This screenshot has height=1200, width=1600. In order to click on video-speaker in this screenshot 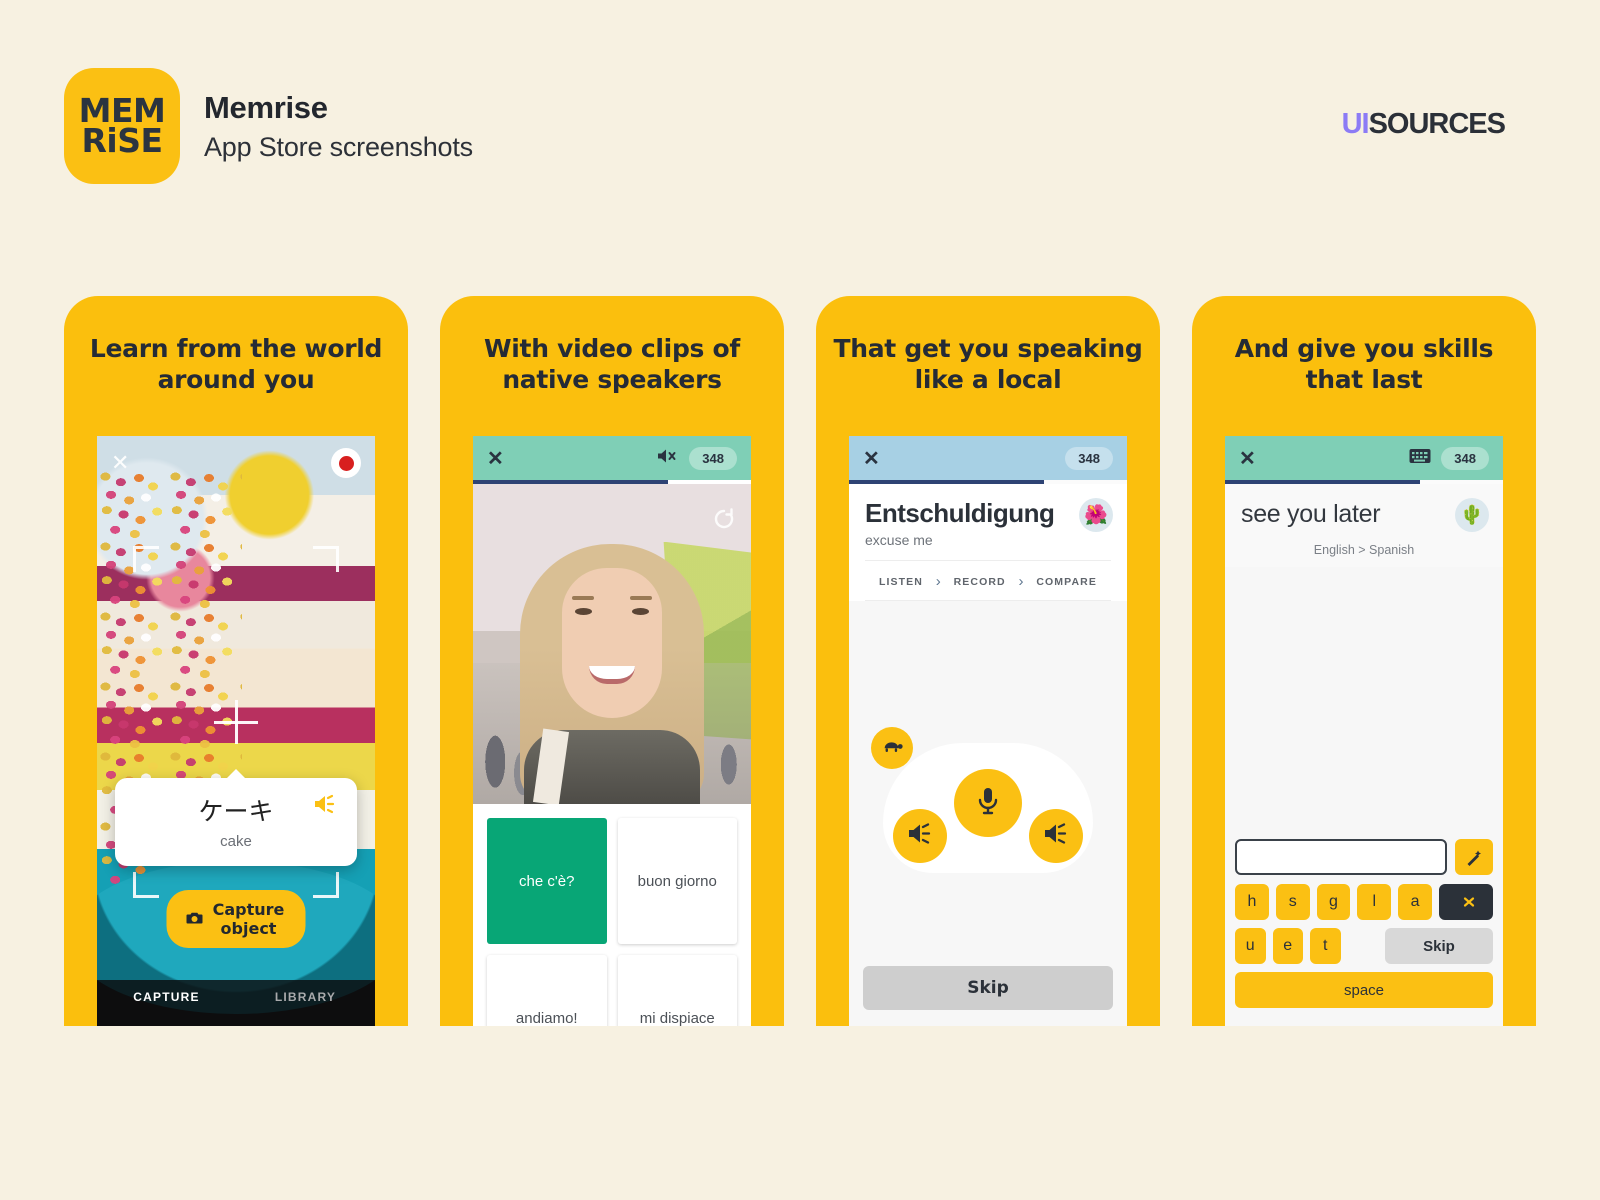, I will do `click(612, 669)`.